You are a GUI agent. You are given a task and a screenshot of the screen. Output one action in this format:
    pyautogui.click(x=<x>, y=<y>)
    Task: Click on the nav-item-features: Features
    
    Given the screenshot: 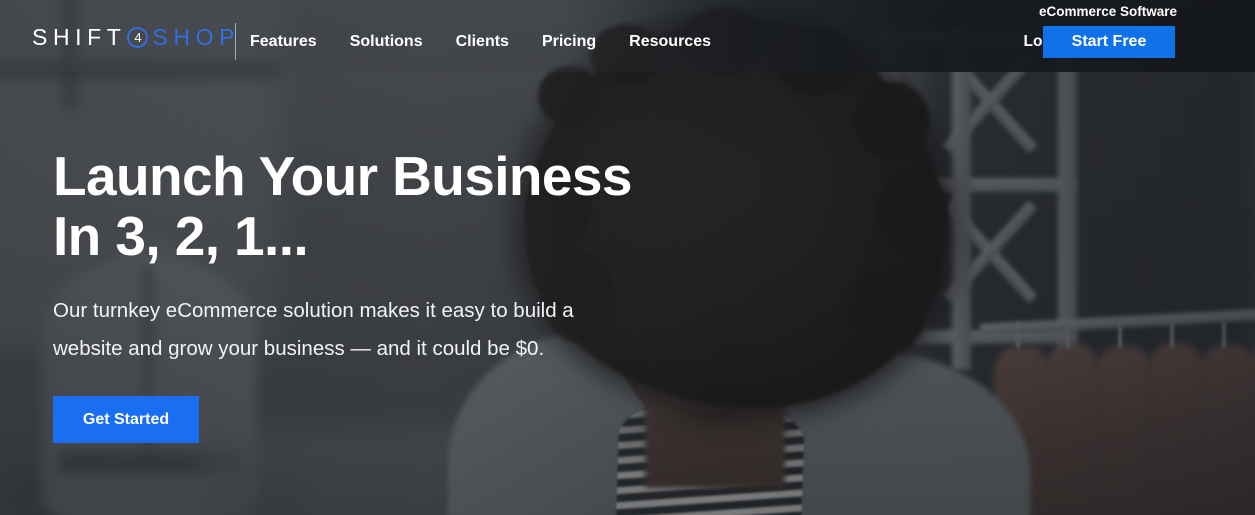 What is the action you would take?
    pyautogui.click(x=283, y=41)
    